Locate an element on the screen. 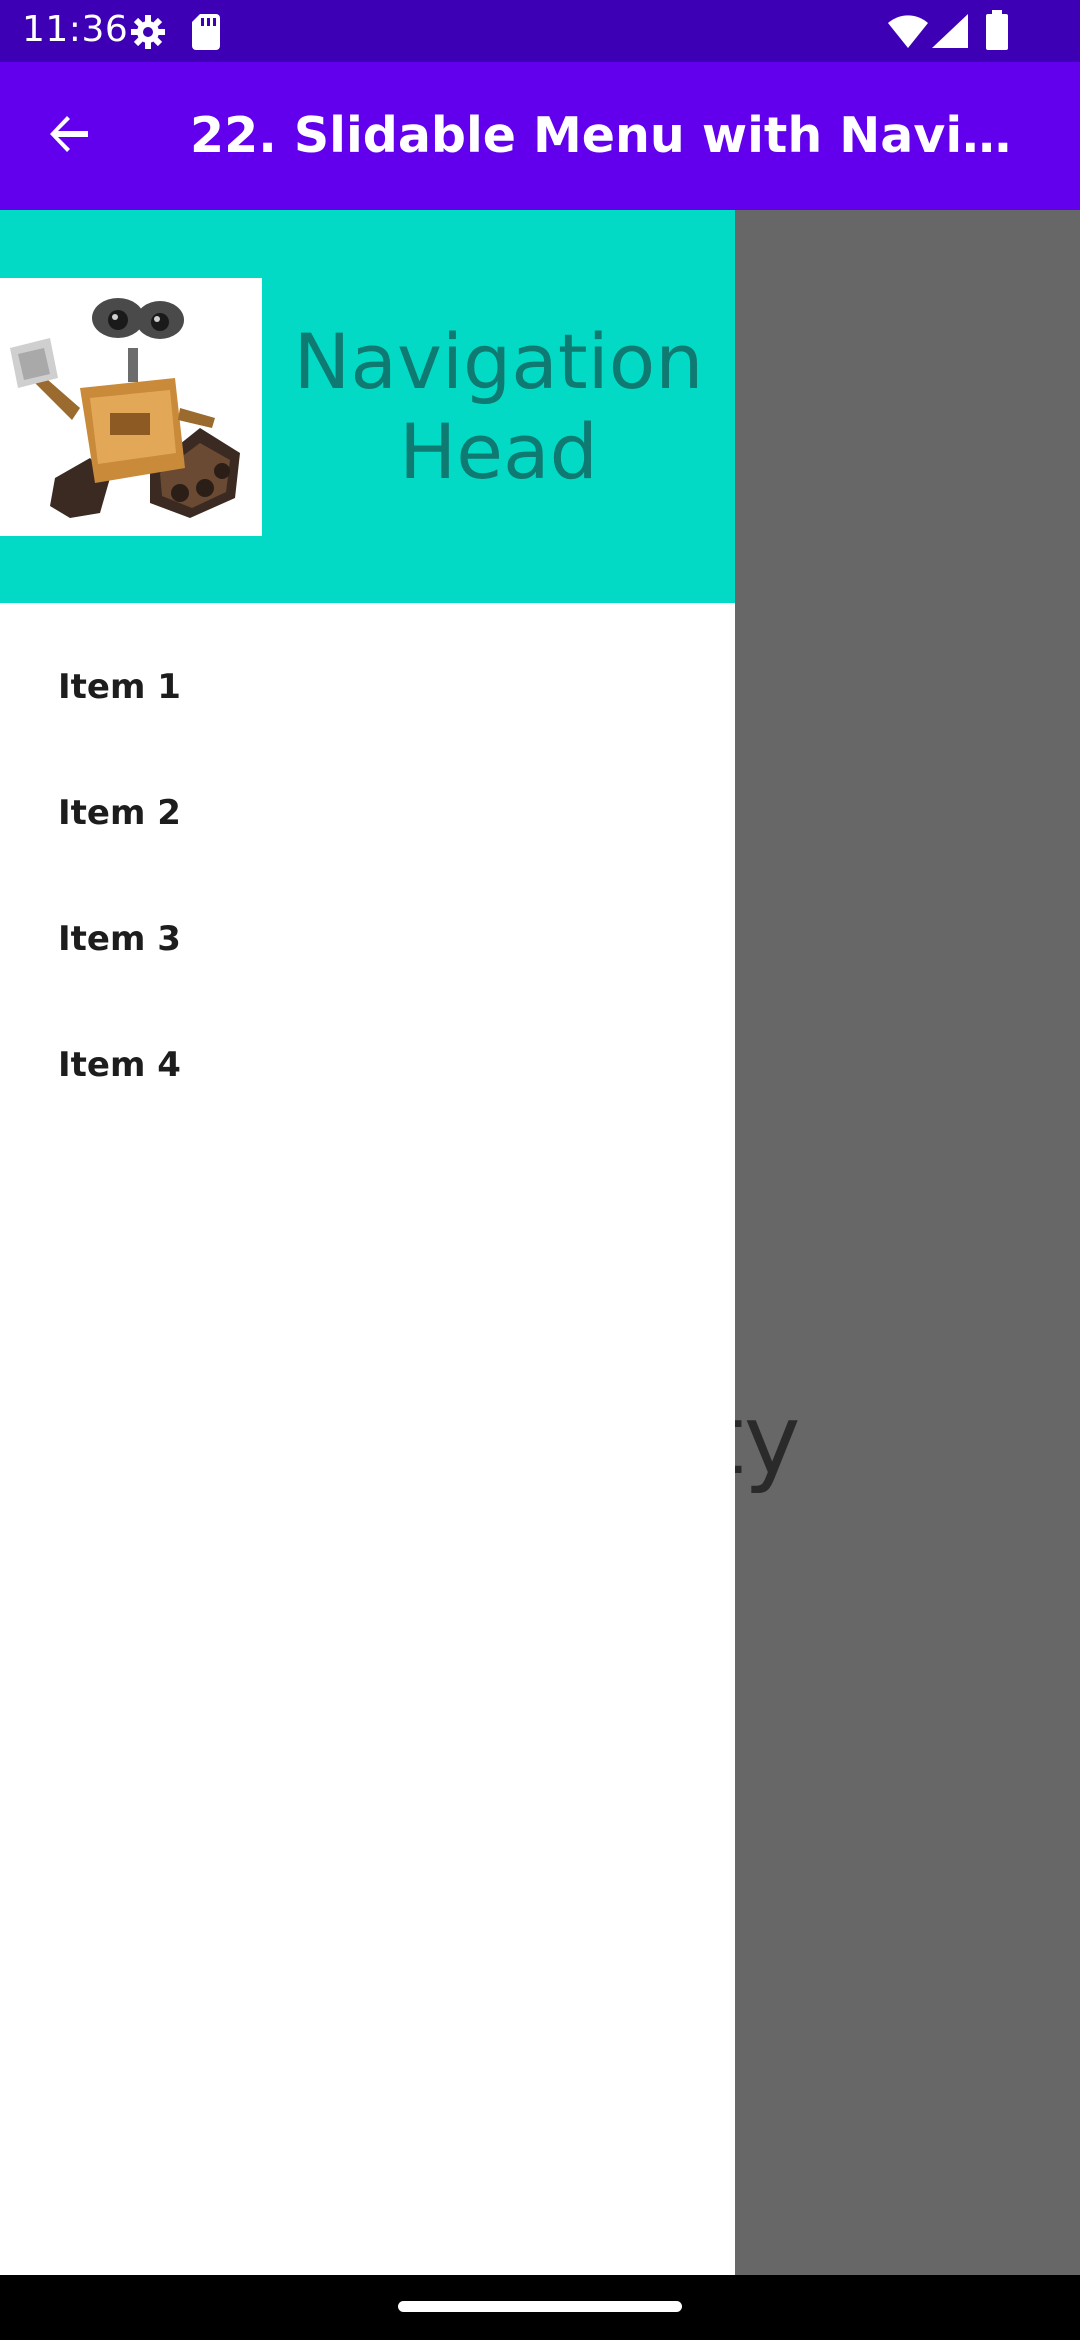  drawer-header-title: Navigation Head is located at coordinates (498, 406).